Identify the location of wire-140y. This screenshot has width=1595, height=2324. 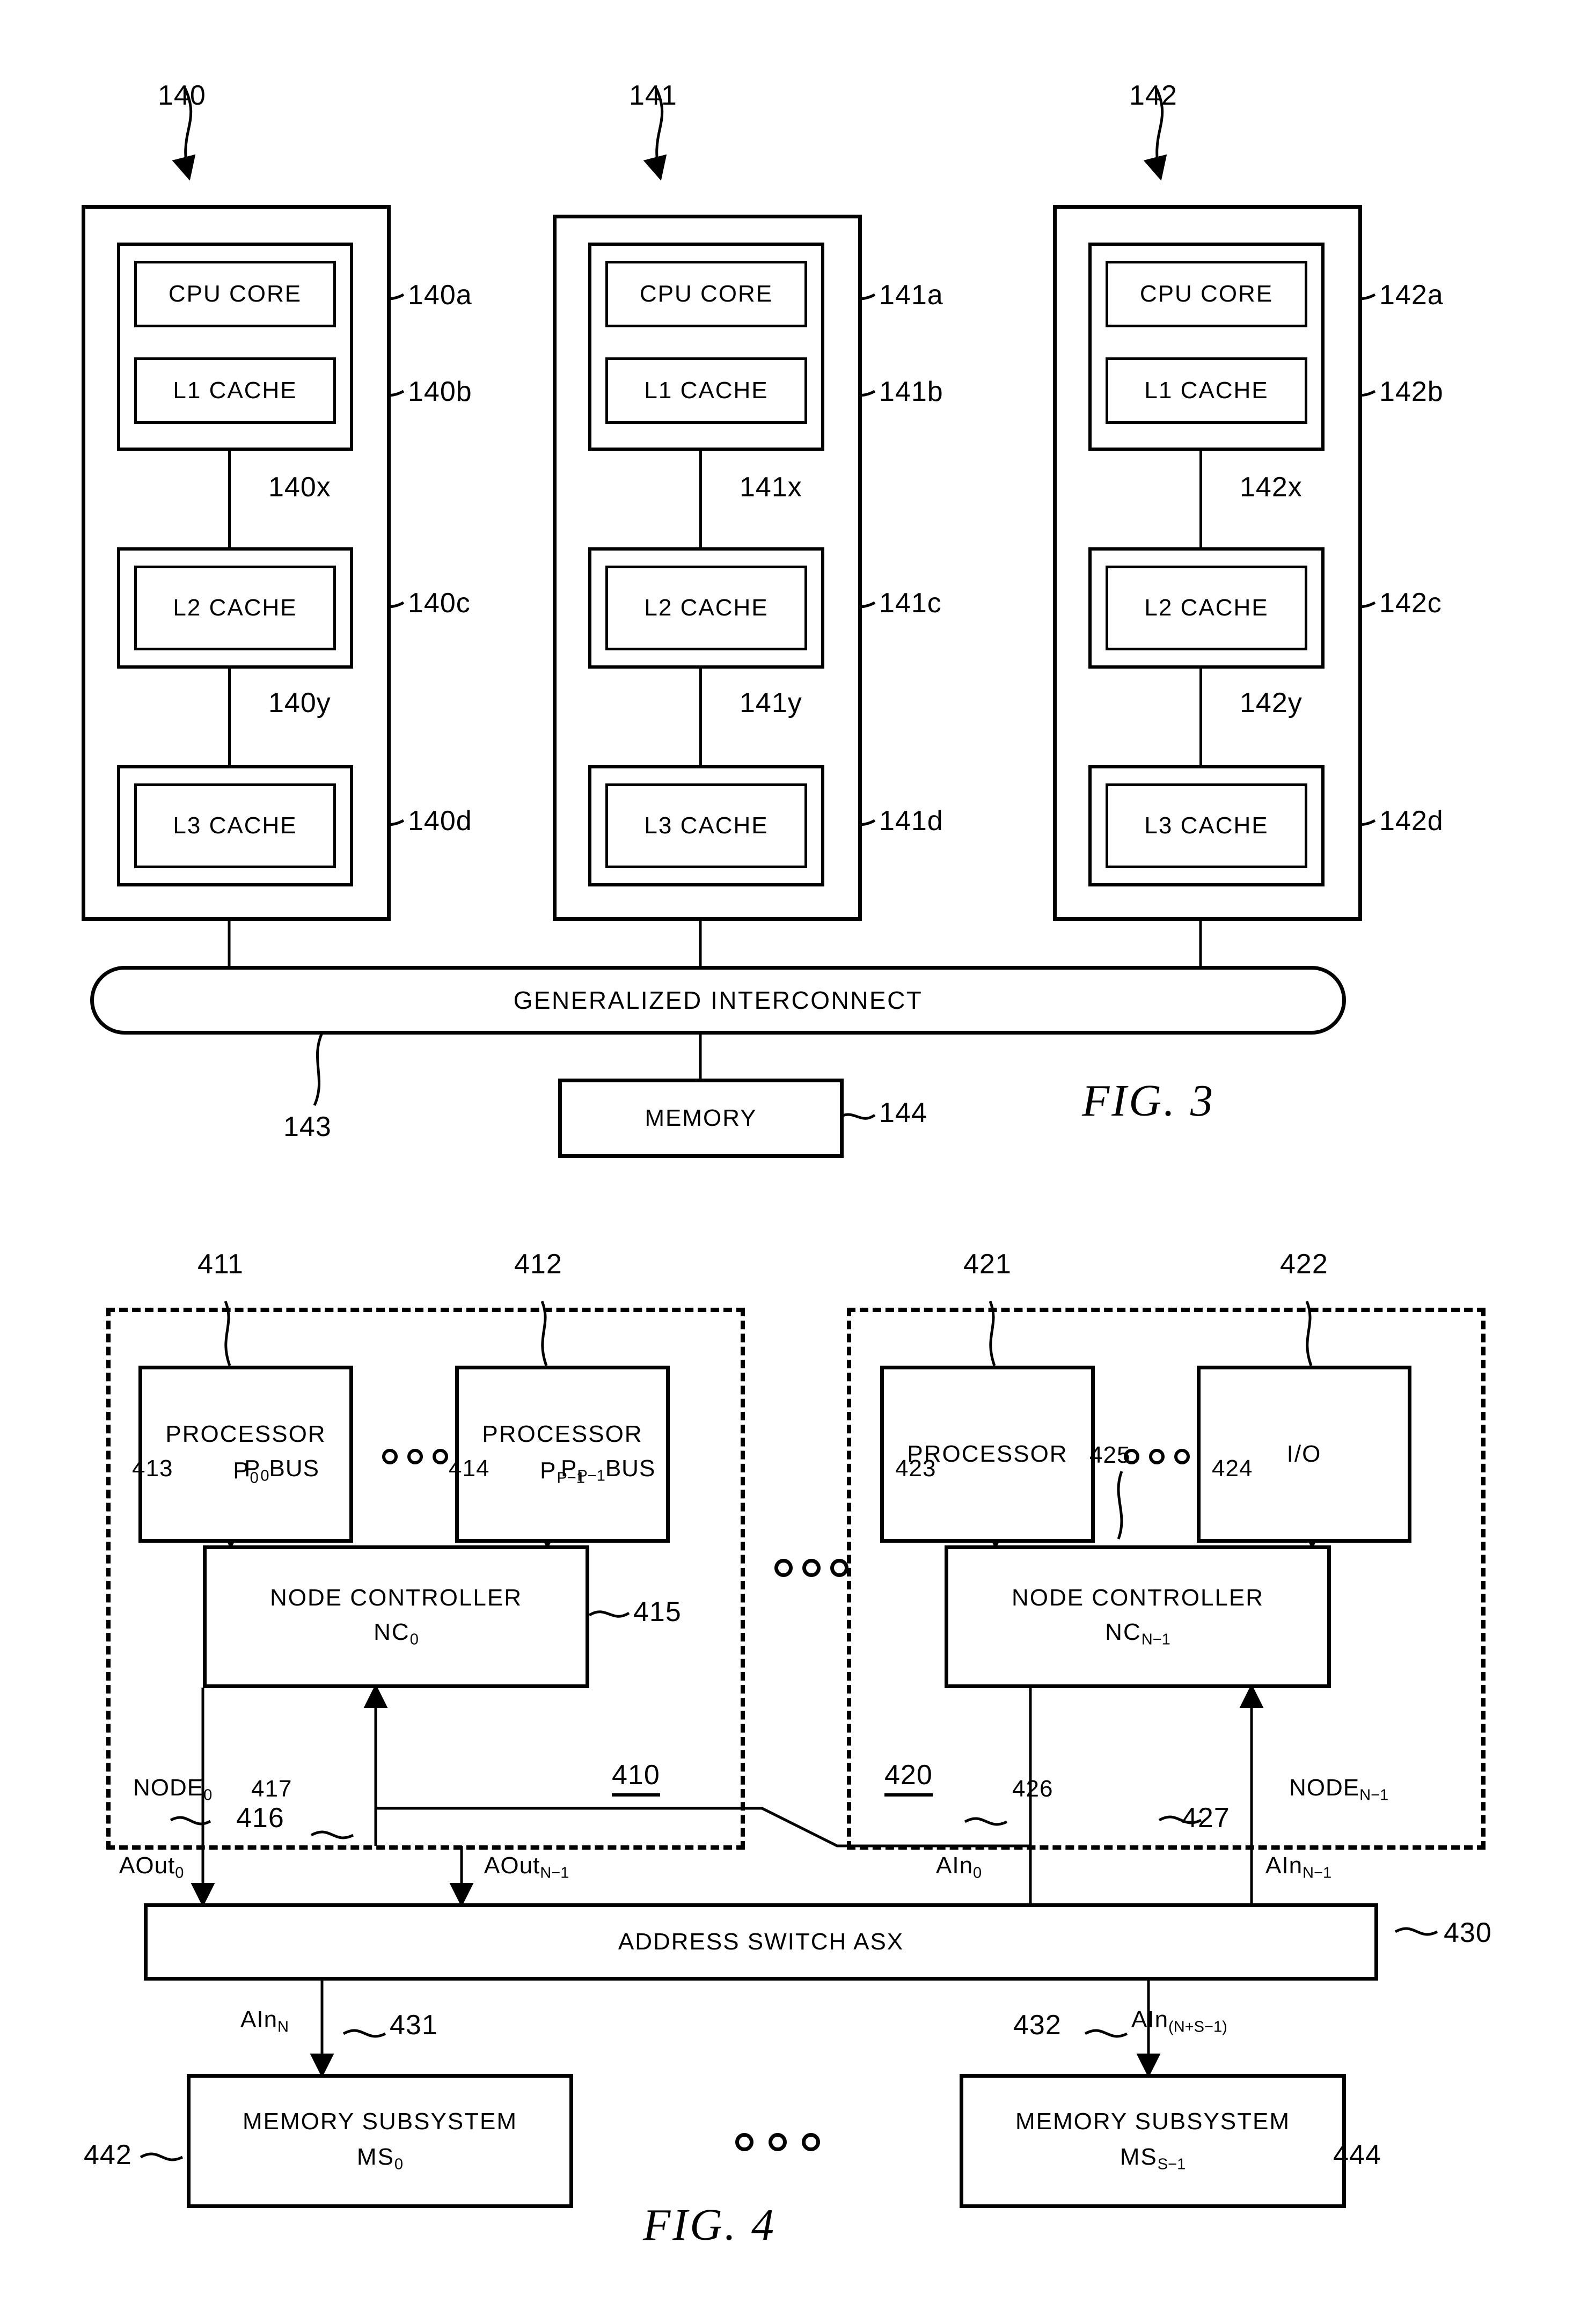
(229, 717).